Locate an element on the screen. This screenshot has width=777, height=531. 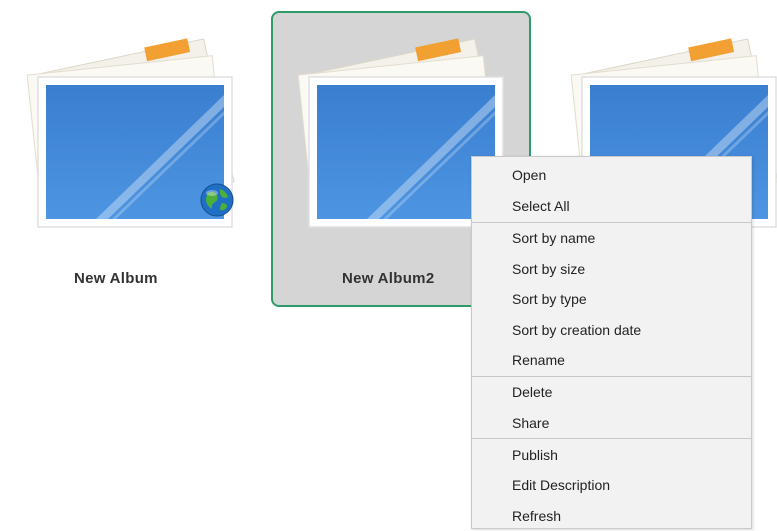
menu-item-sort-by-size: Sort by size is located at coordinates (611, 269).